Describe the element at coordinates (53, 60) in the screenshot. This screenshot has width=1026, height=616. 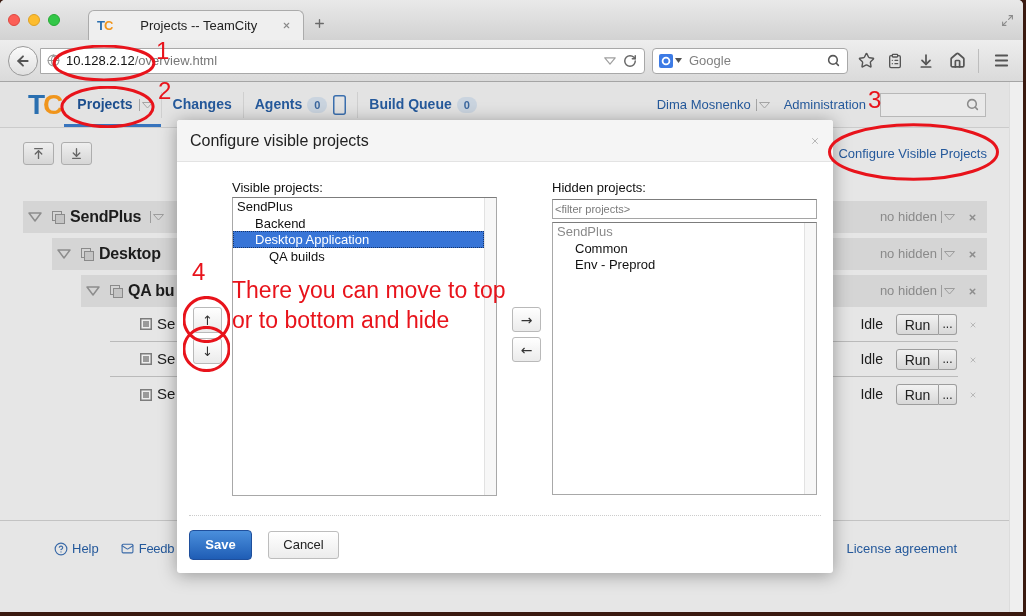
I see `globe-icon` at that location.